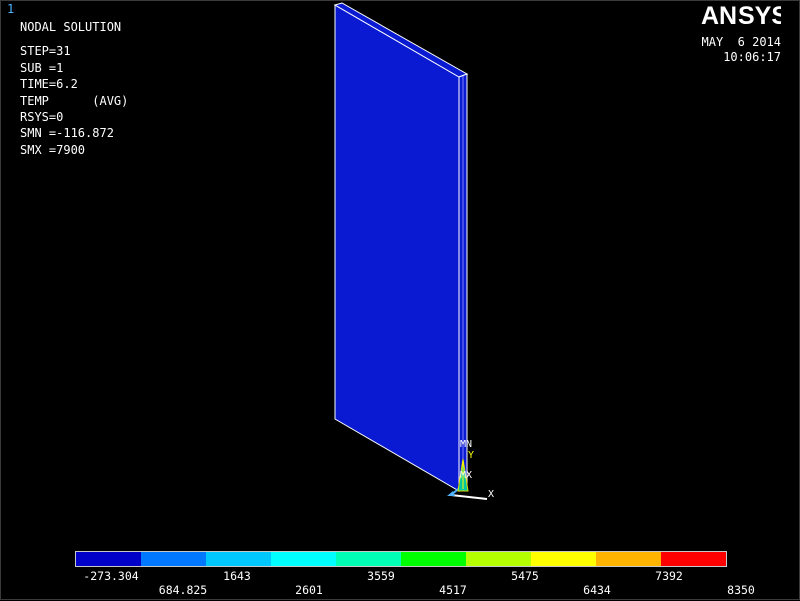  Describe the element at coordinates (453, 590) in the screenshot. I see `legend-label-bottom-3: 4517` at that location.